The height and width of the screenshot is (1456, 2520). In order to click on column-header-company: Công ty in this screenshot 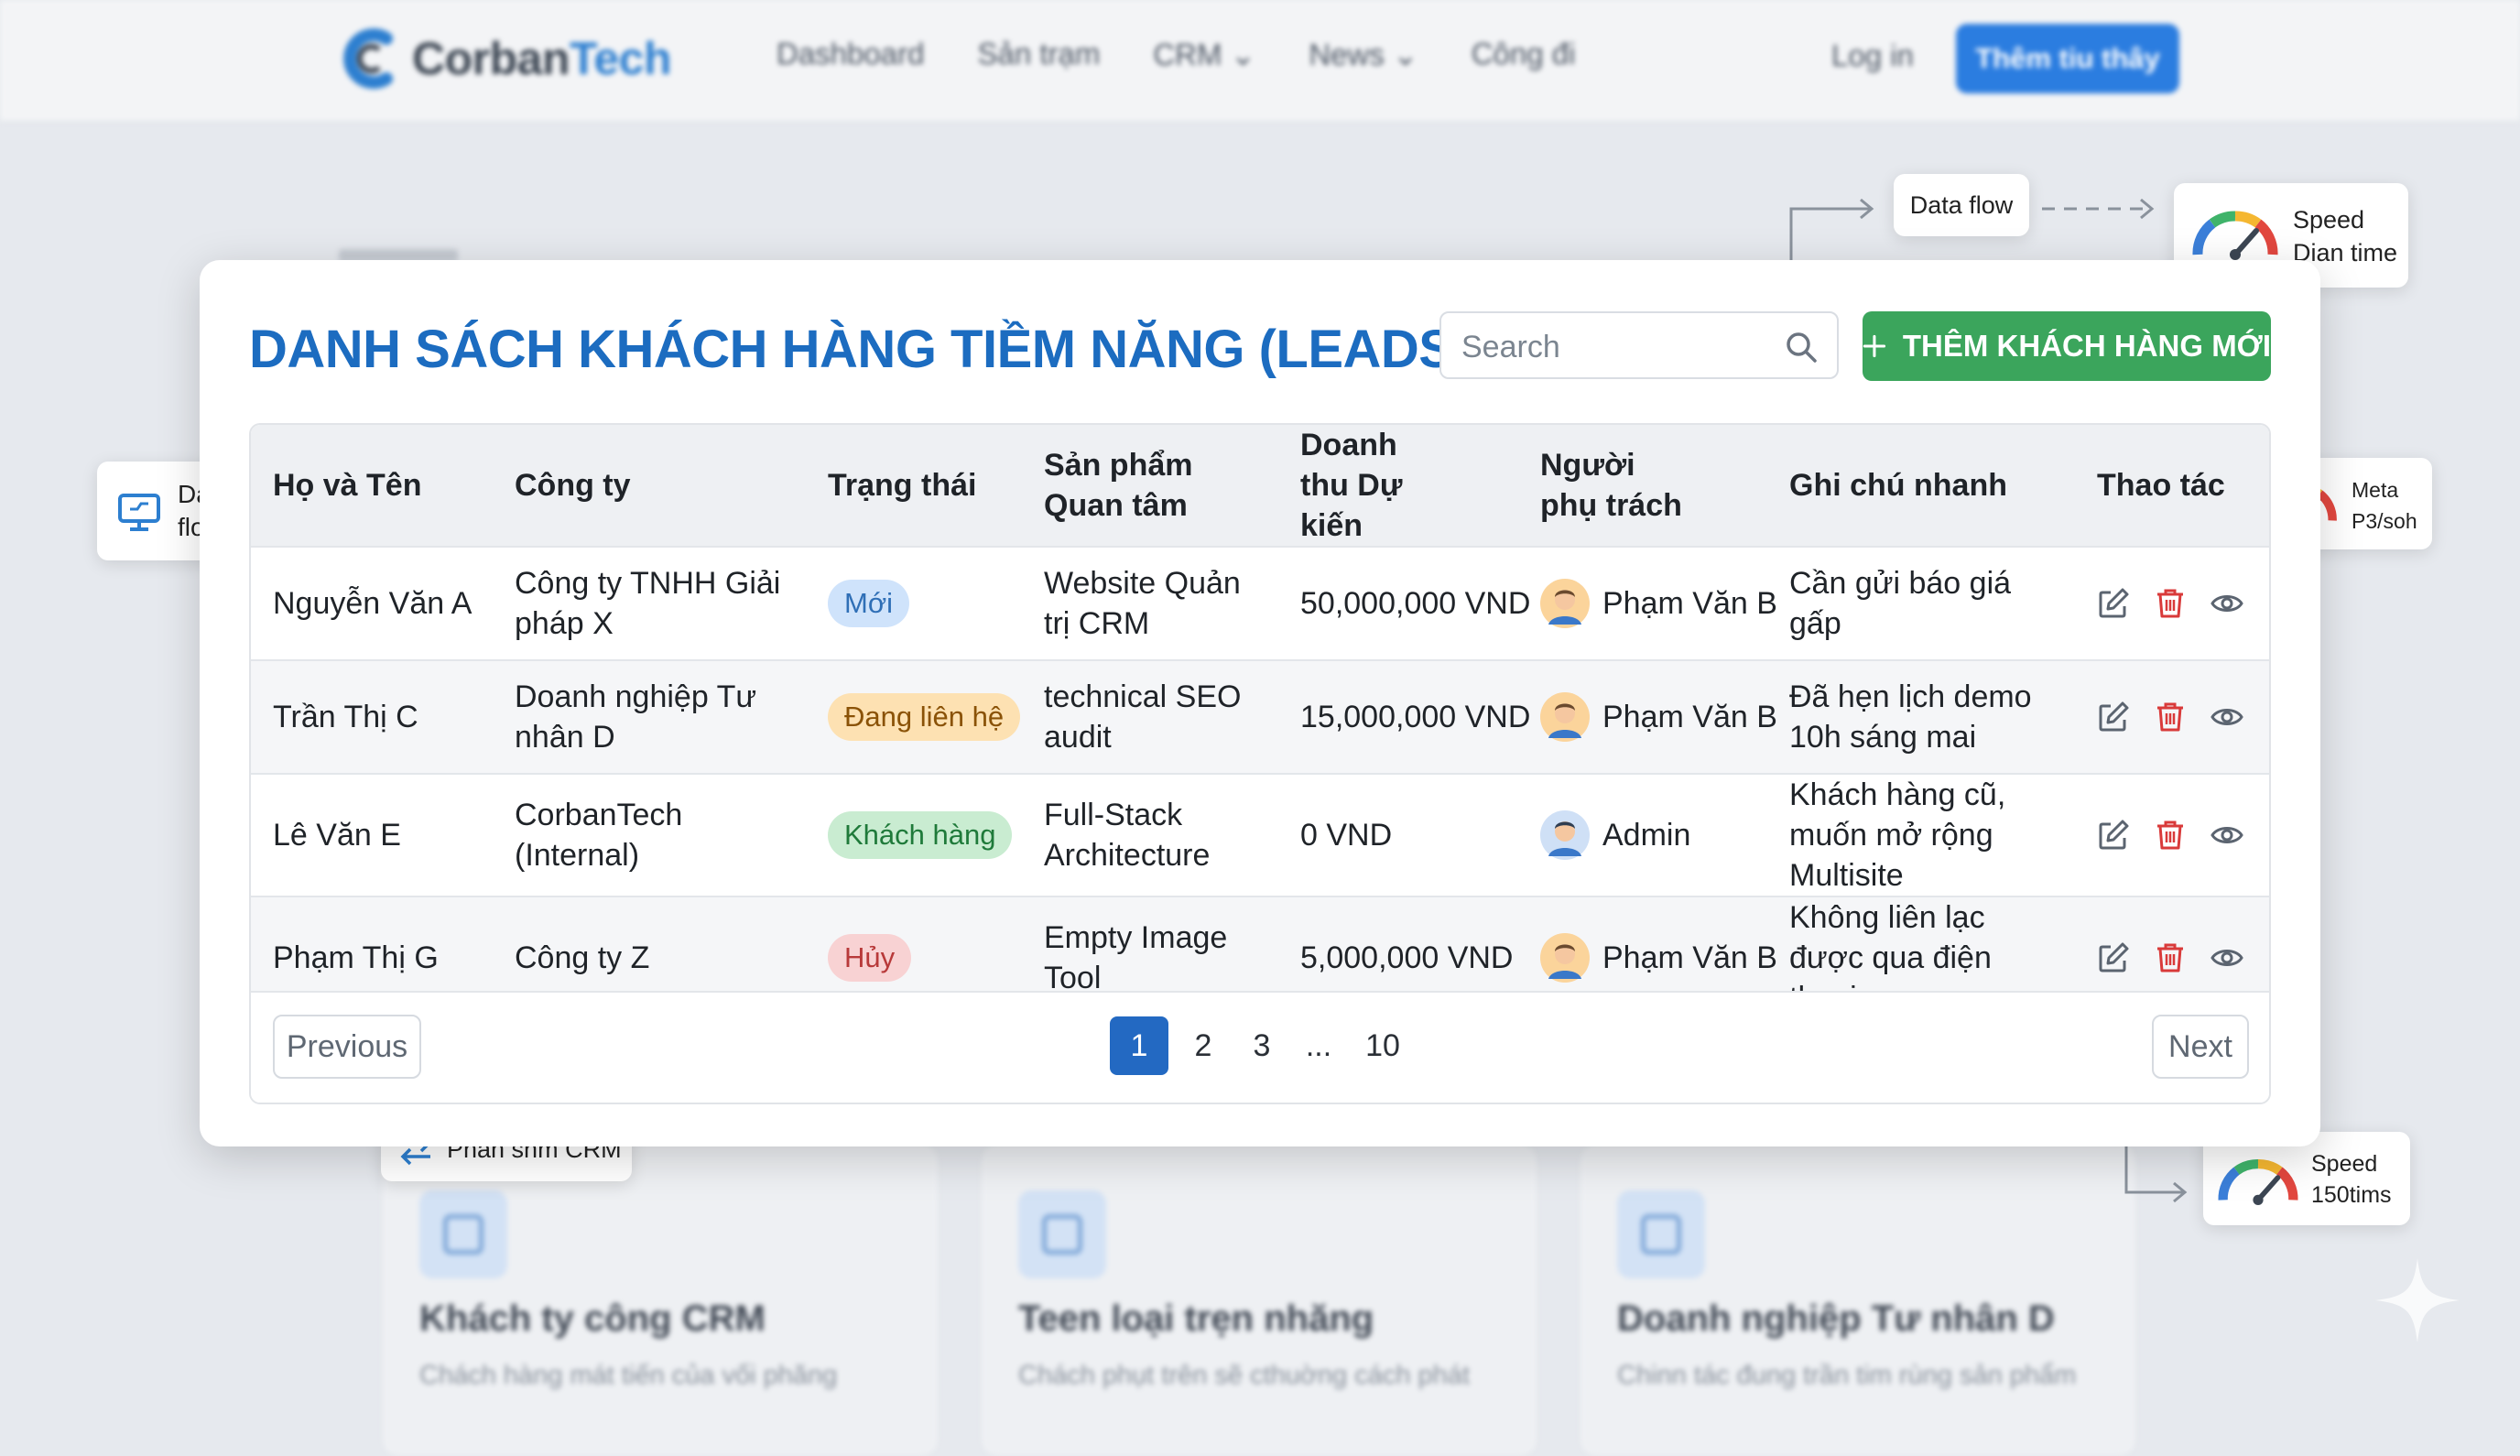, I will do `click(649, 486)`.